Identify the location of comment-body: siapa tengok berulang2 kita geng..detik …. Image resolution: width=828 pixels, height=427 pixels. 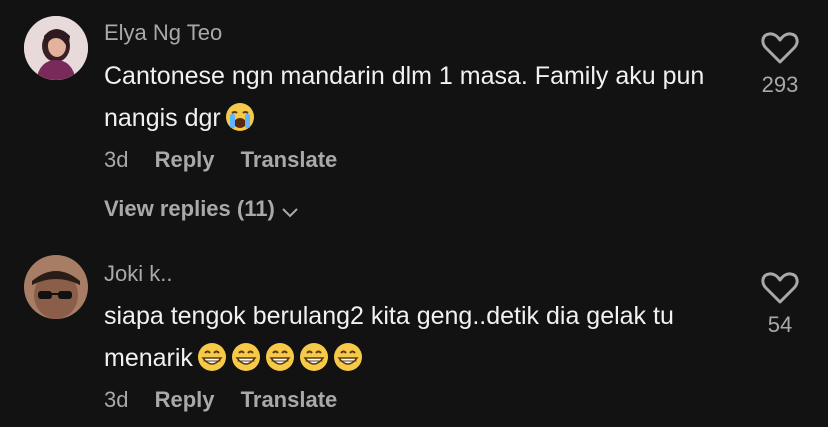
(389, 337).